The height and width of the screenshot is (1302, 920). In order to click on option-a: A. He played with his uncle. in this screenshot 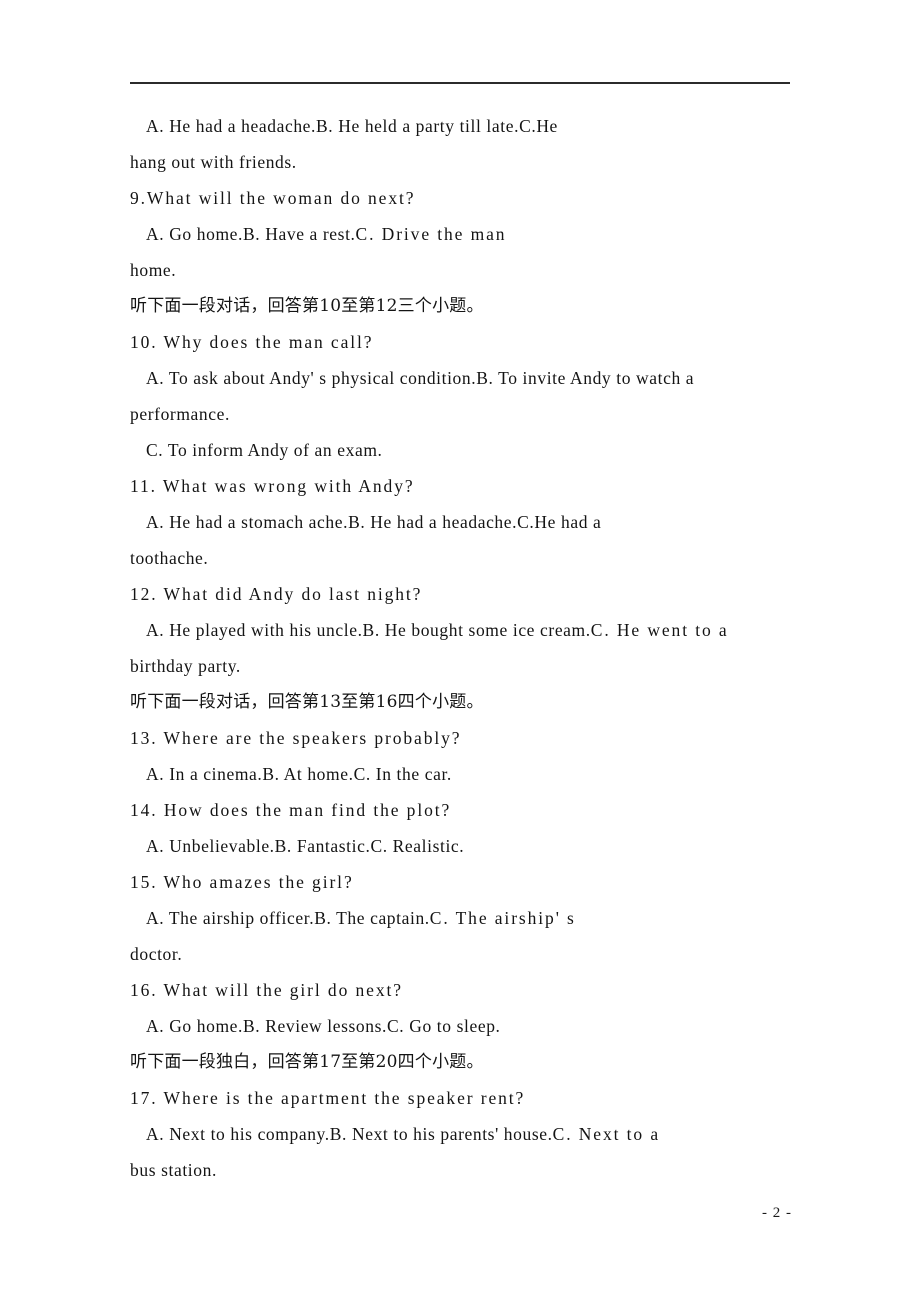, I will do `click(254, 630)`.